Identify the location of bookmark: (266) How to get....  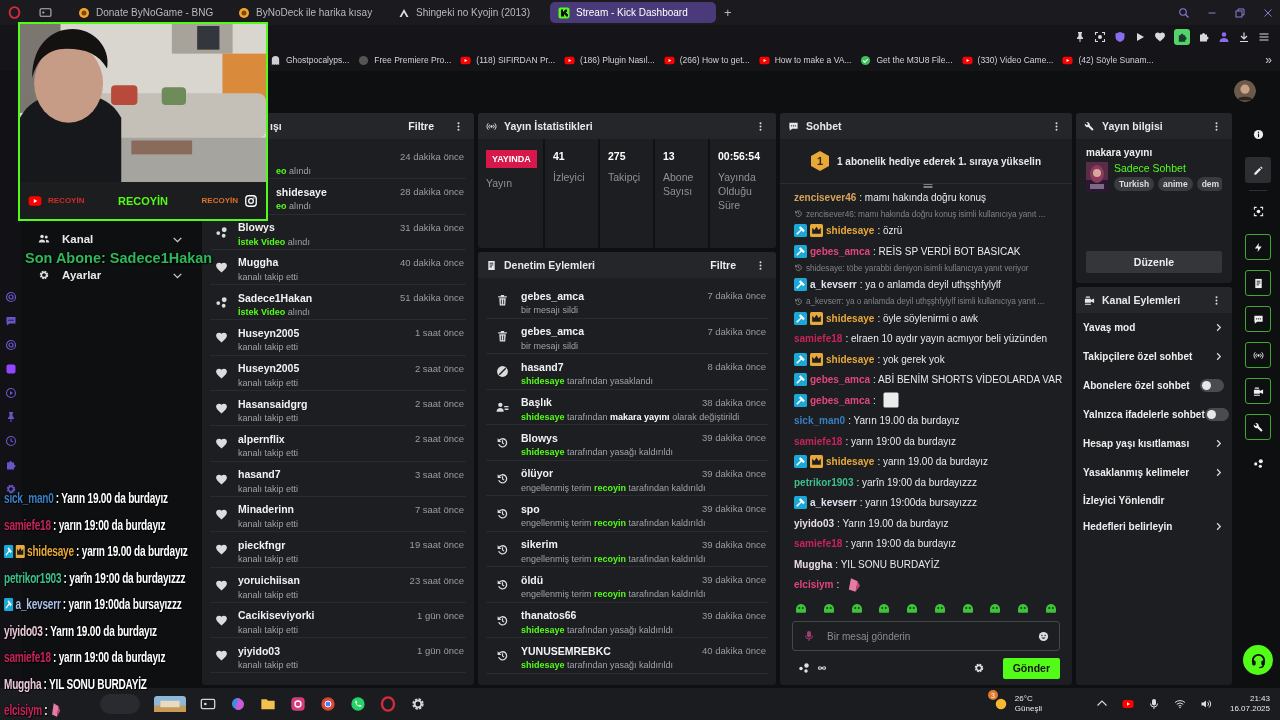
(706, 60).